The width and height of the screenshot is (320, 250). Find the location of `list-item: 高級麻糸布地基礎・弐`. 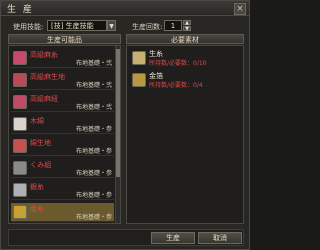

list-item: 高級麻糸布地基礎・弐 is located at coordinates (62, 58).